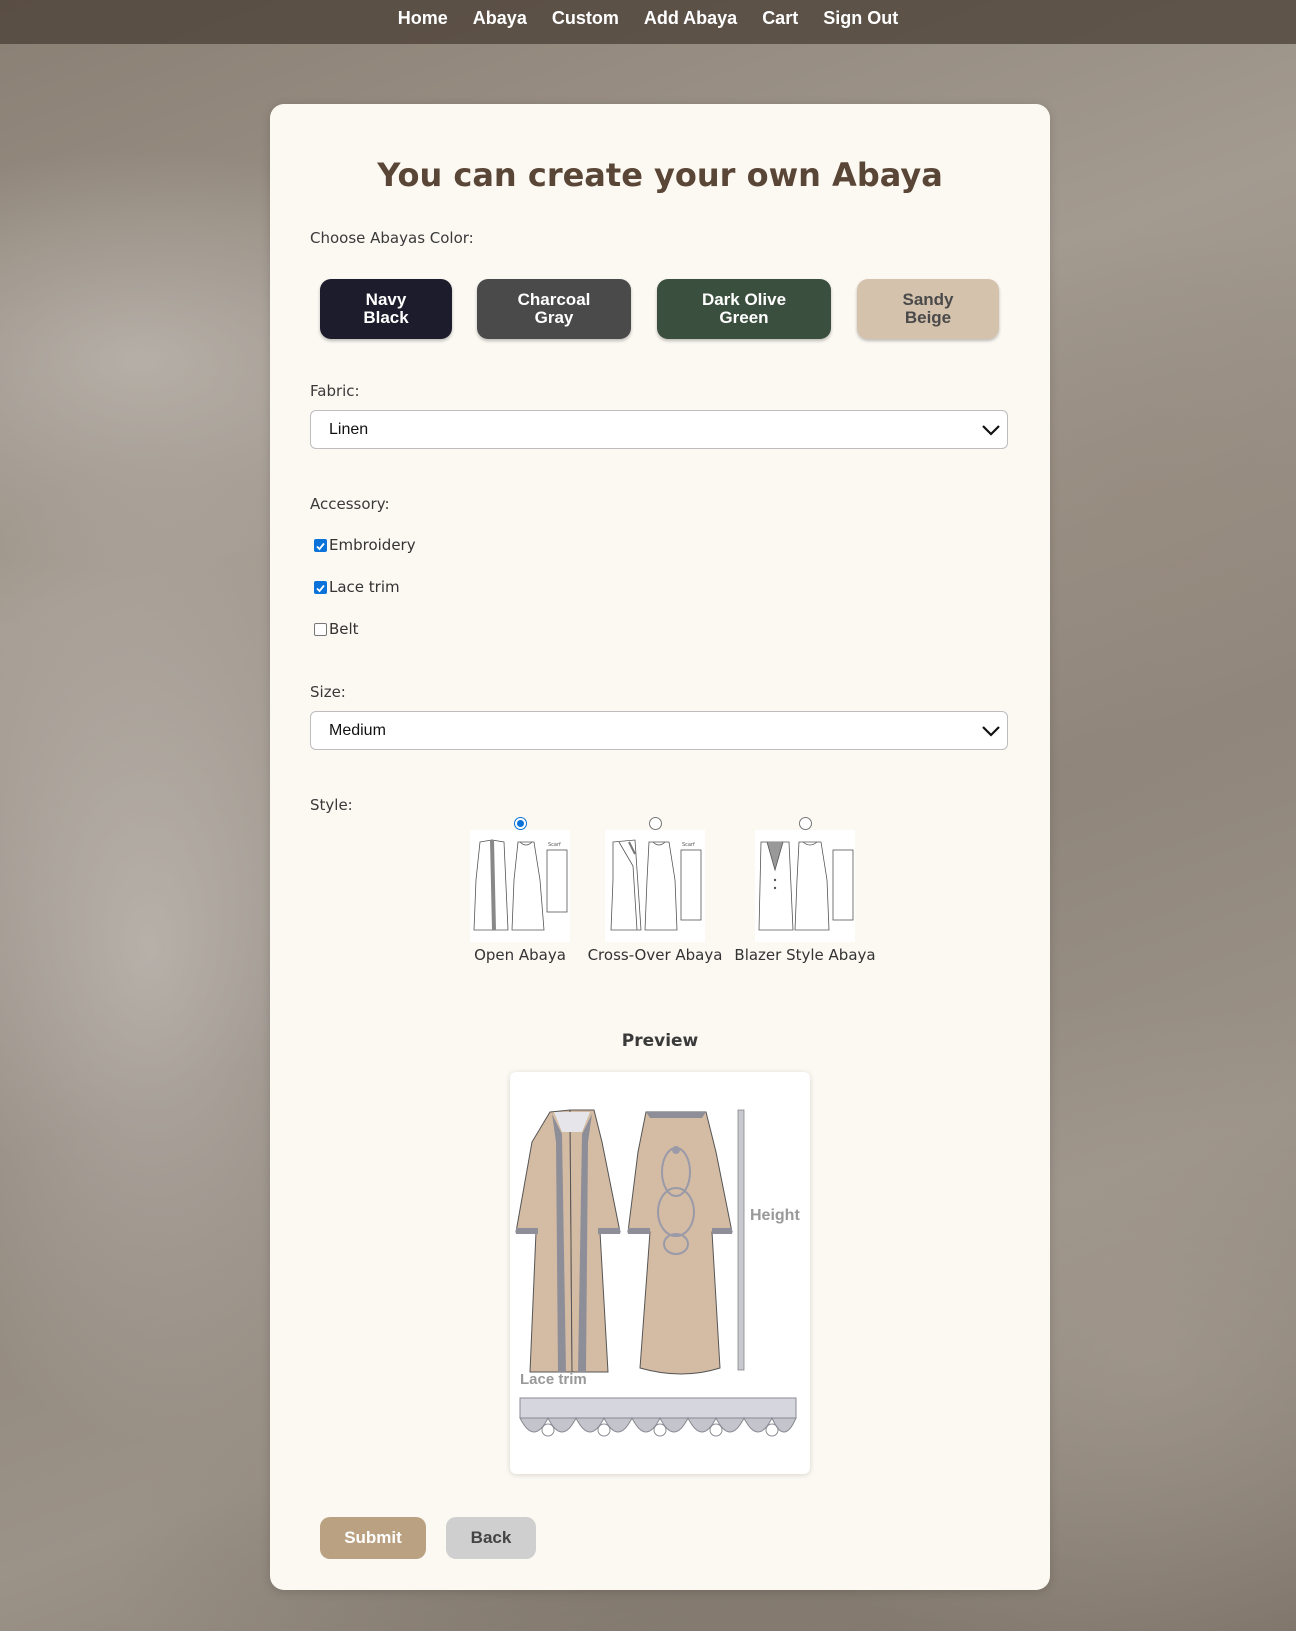  What do you see at coordinates (928, 317) in the screenshot?
I see `color-label-line2: Beige` at bounding box center [928, 317].